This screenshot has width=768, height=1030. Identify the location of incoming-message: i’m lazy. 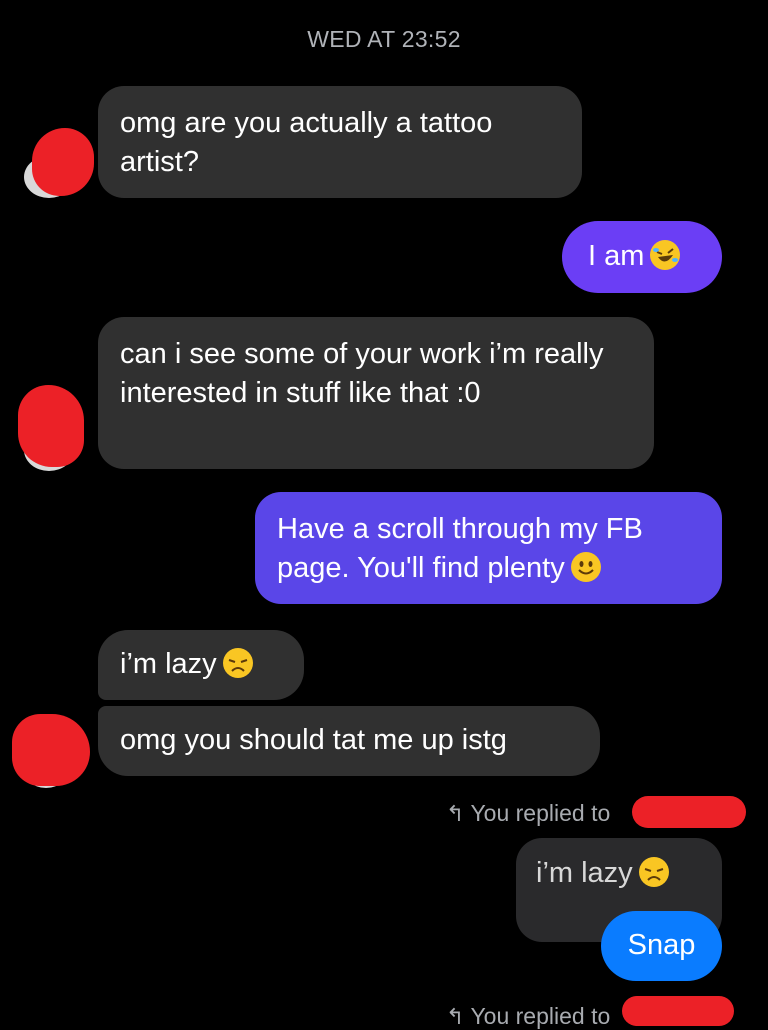
(201, 665).